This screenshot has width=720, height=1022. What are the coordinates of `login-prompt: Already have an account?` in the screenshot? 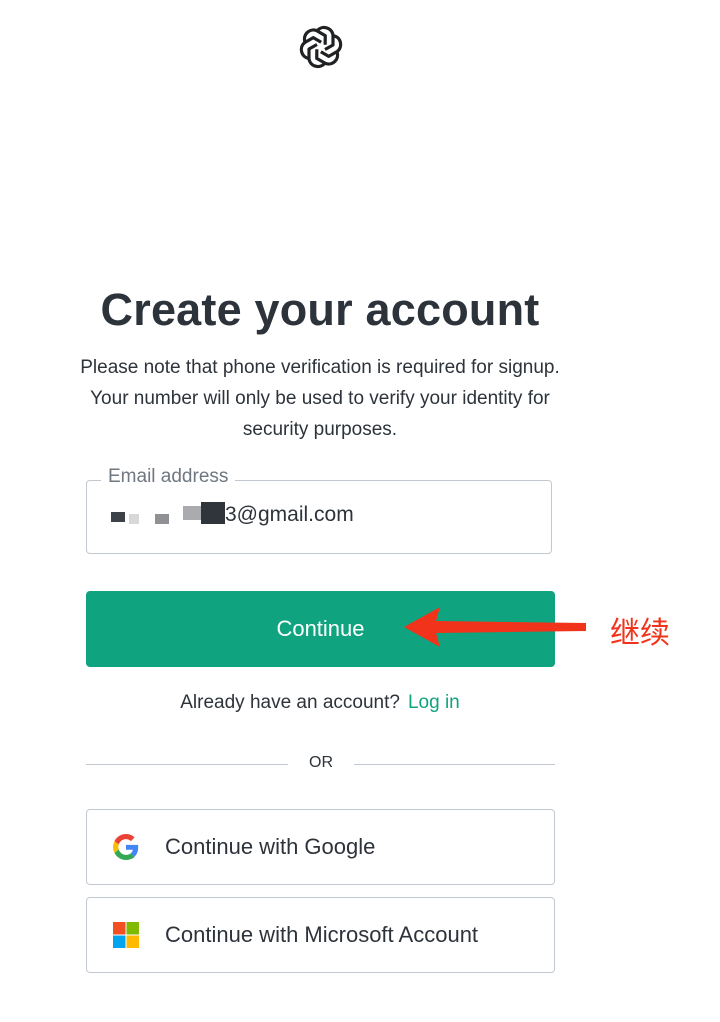 It's located at (290, 702).